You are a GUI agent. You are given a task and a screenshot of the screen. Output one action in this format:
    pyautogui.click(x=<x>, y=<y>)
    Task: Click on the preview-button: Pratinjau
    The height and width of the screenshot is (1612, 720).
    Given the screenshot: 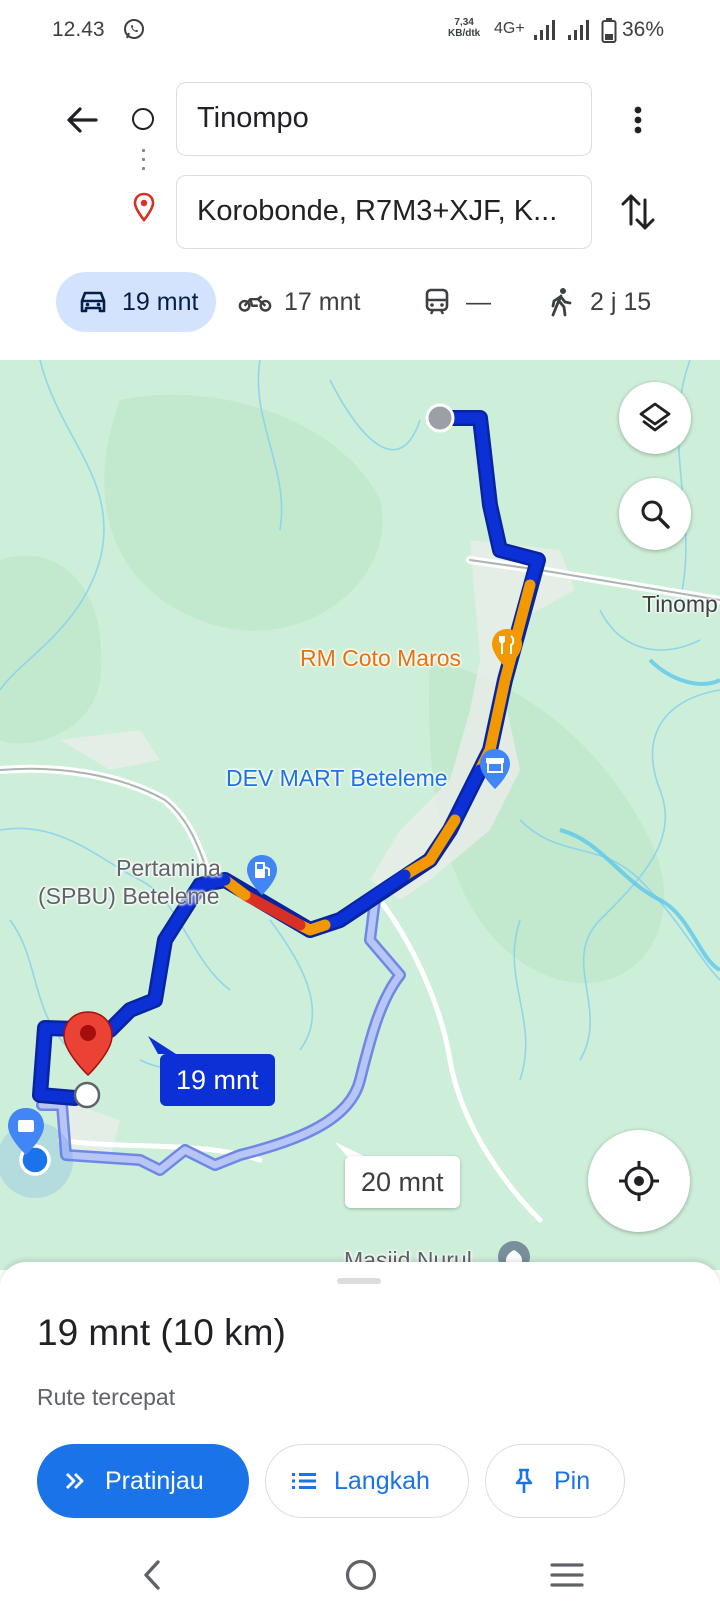 What is the action you would take?
    pyautogui.click(x=143, y=1481)
    